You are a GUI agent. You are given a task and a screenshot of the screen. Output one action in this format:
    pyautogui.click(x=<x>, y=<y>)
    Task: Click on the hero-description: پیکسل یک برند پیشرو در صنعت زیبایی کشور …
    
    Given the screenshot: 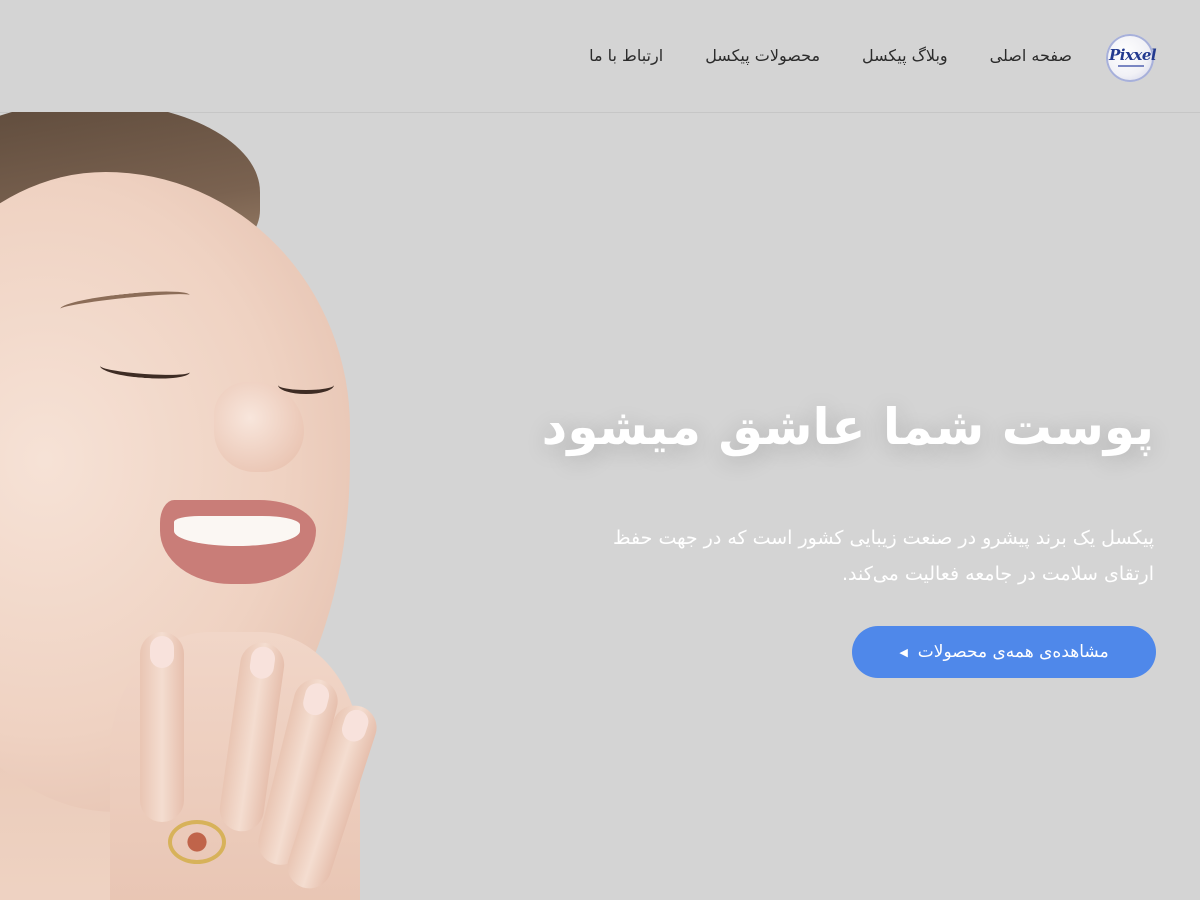 What is the action you would take?
    pyautogui.click(x=883, y=556)
    